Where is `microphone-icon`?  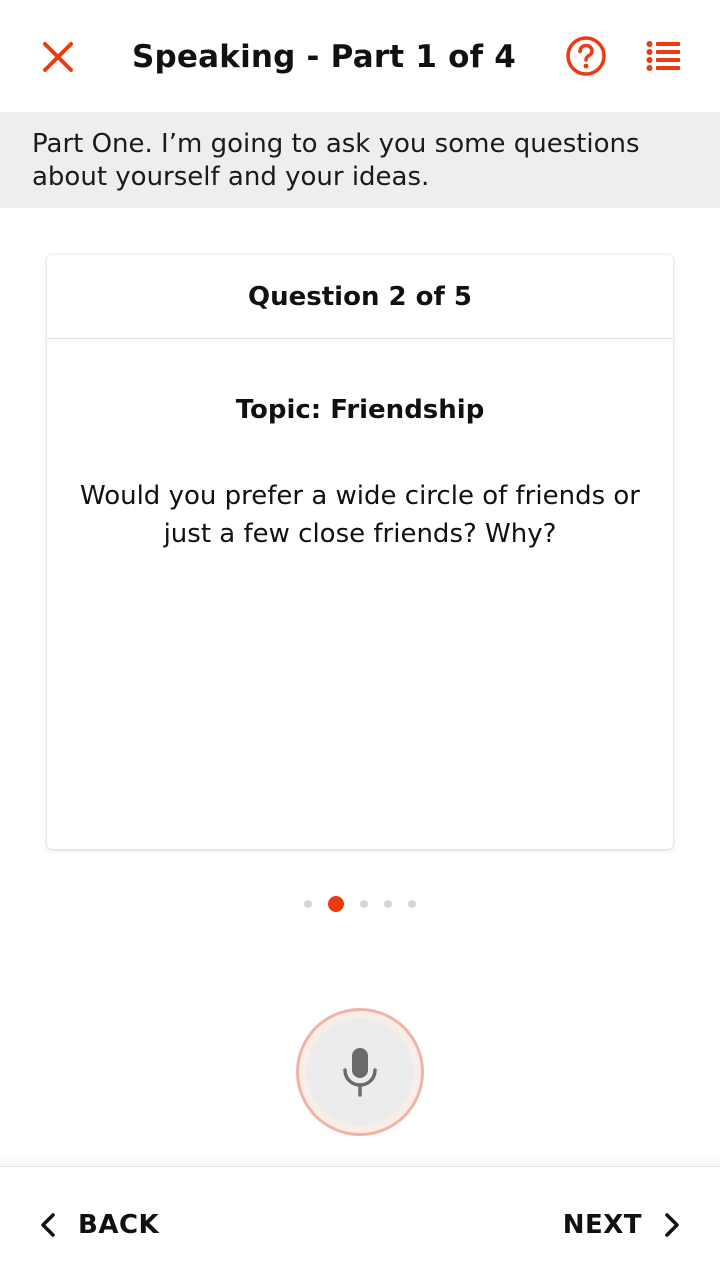 microphone-icon is located at coordinates (360, 1072).